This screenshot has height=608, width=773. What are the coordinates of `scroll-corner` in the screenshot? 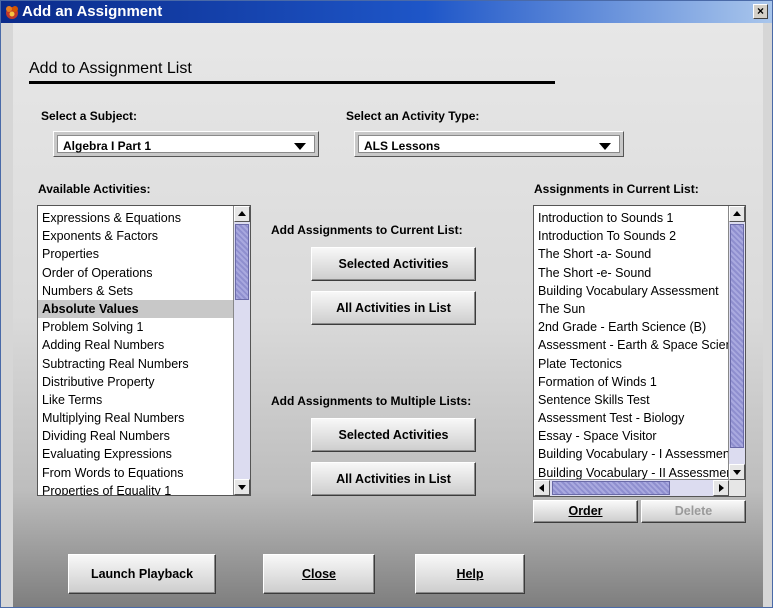 It's located at (737, 488).